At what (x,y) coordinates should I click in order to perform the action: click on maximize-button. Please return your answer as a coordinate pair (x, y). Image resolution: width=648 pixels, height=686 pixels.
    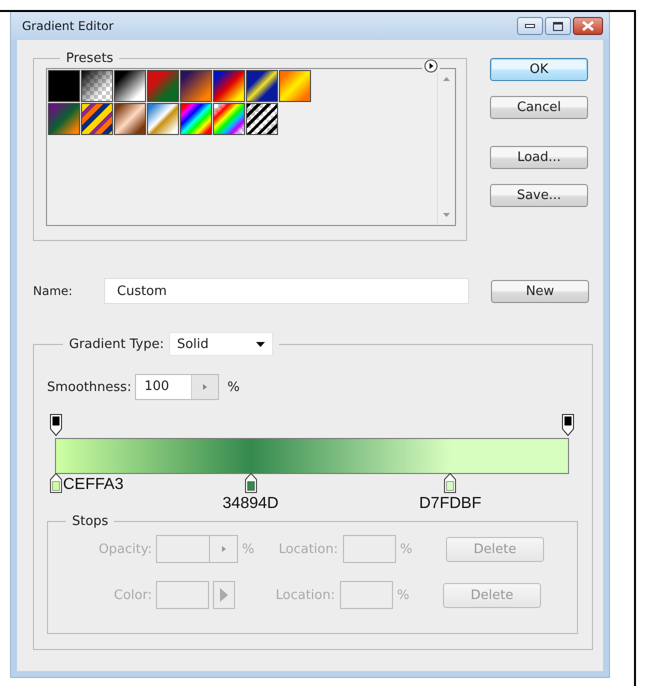
    Looking at the image, I should click on (558, 26).